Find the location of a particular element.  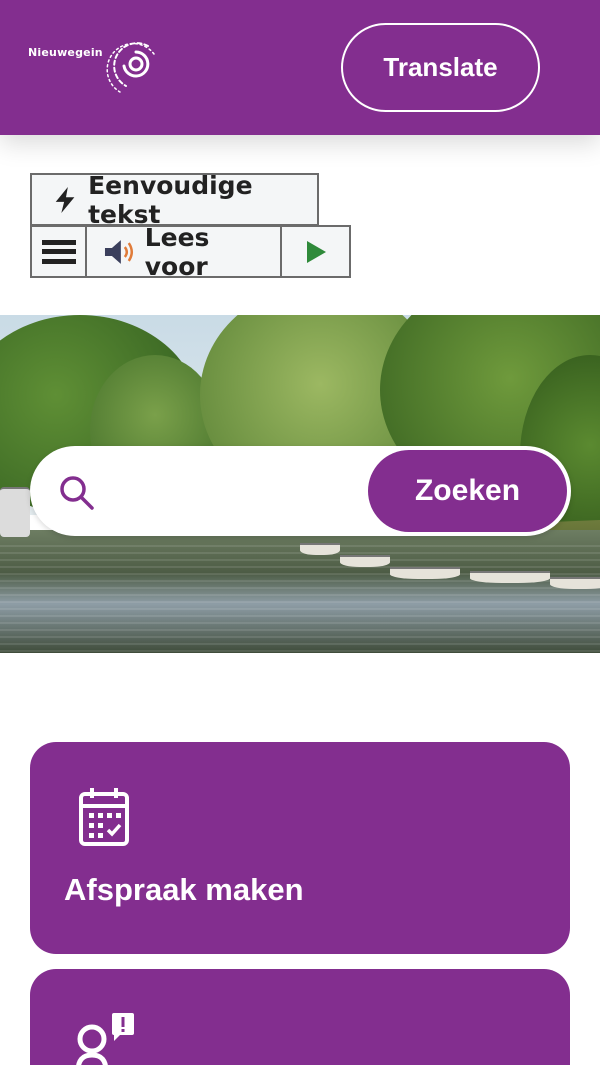

speaker-icon is located at coordinates (118, 251).